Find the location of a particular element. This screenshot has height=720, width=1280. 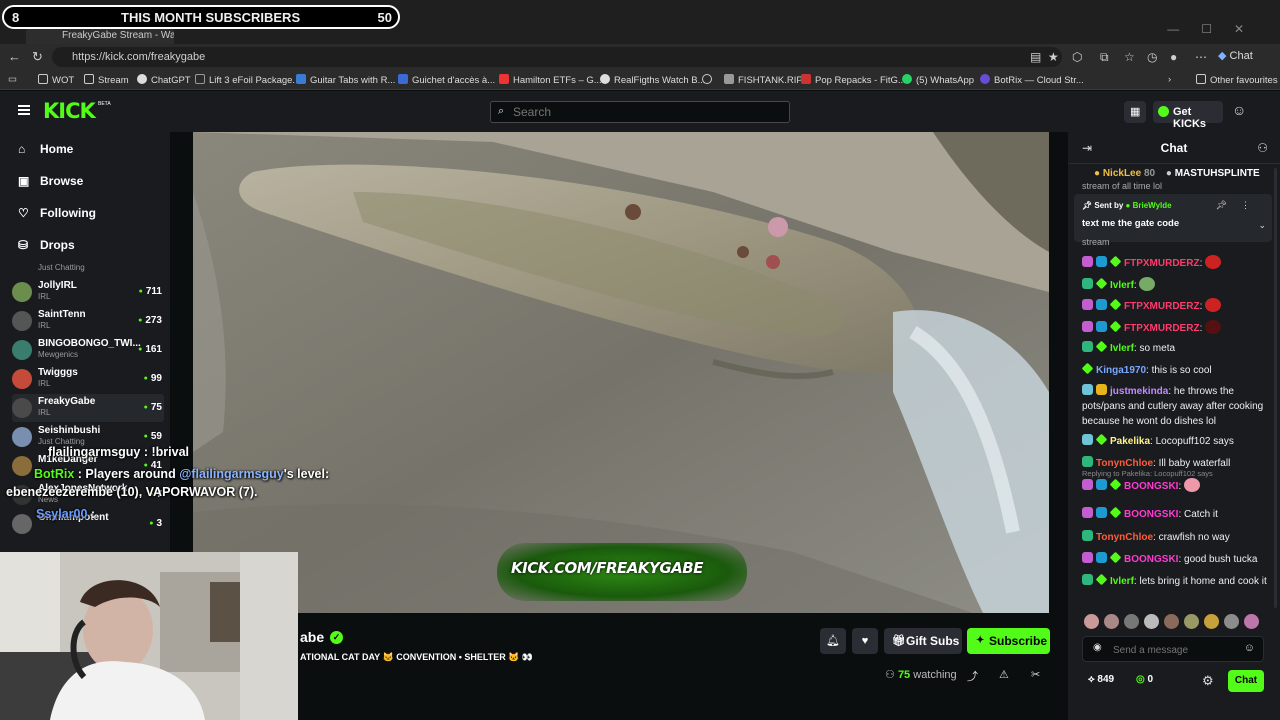

profile-icon: ● is located at coordinates (1173, 57).